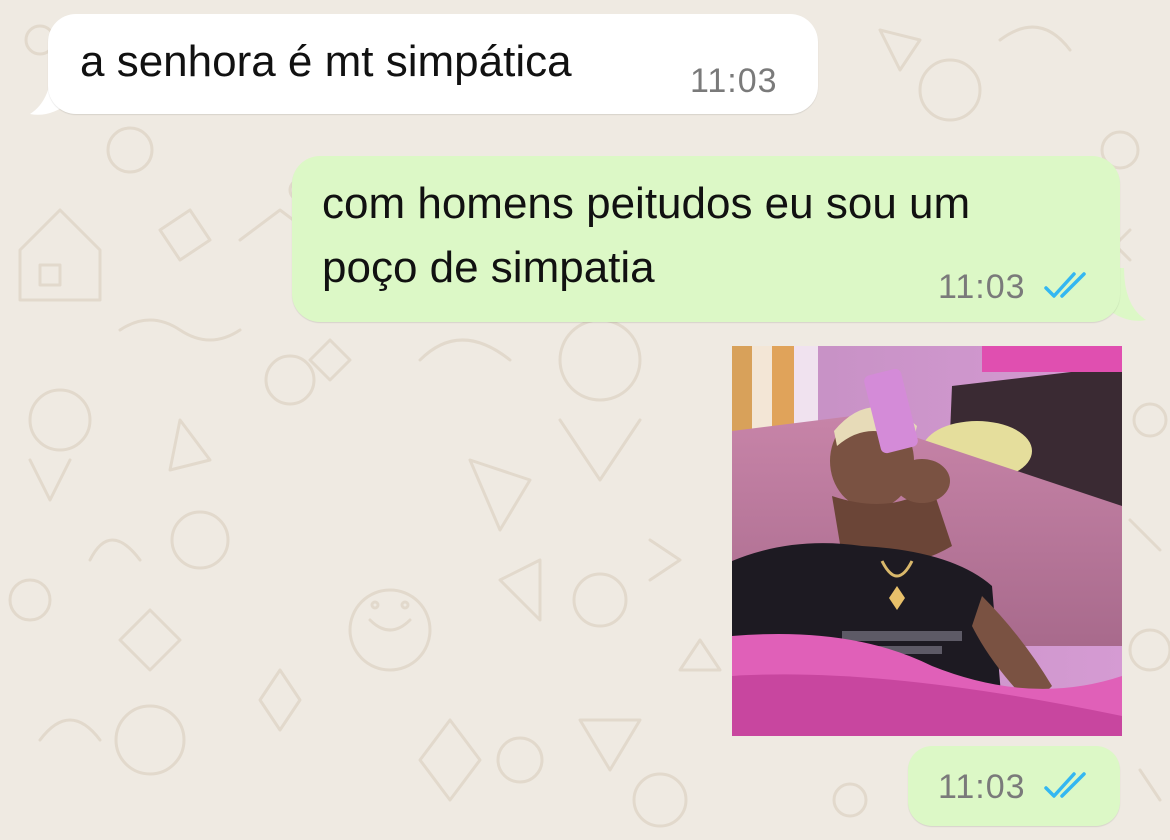 This screenshot has width=1170, height=840. Describe the element at coordinates (982, 287) in the screenshot. I see `outgoing-message-time: 11:03` at that location.